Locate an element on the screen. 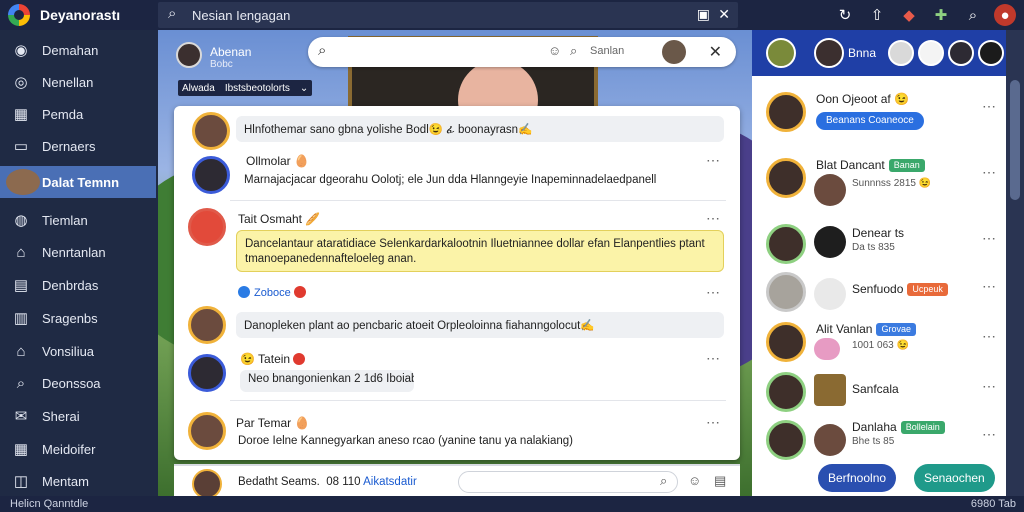 The width and height of the screenshot is (1024, 512). tv-icon: ▭ is located at coordinates (21, 146).